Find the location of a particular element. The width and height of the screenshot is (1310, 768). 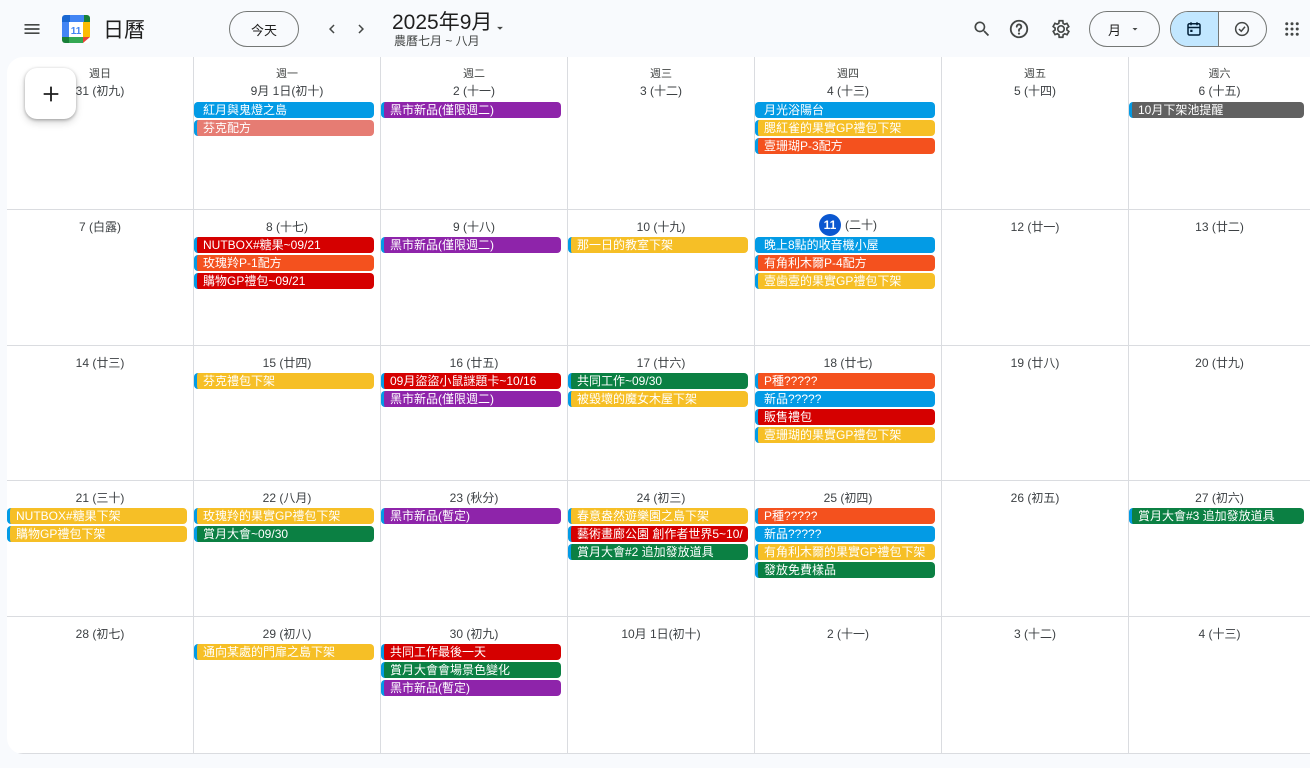

day-number: 27 (初六) is located at coordinates (1219, 497).